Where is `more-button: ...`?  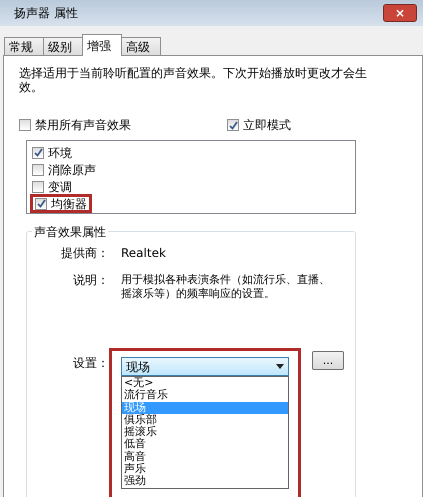
more-button: ... is located at coordinates (328, 360).